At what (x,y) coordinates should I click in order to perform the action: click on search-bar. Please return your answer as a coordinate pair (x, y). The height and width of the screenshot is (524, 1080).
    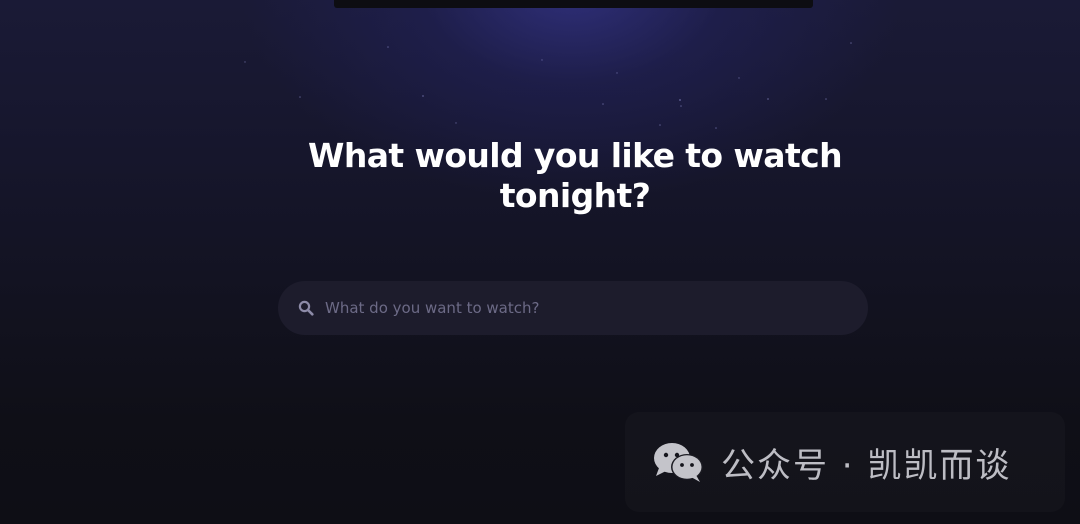
    Looking at the image, I should click on (573, 308).